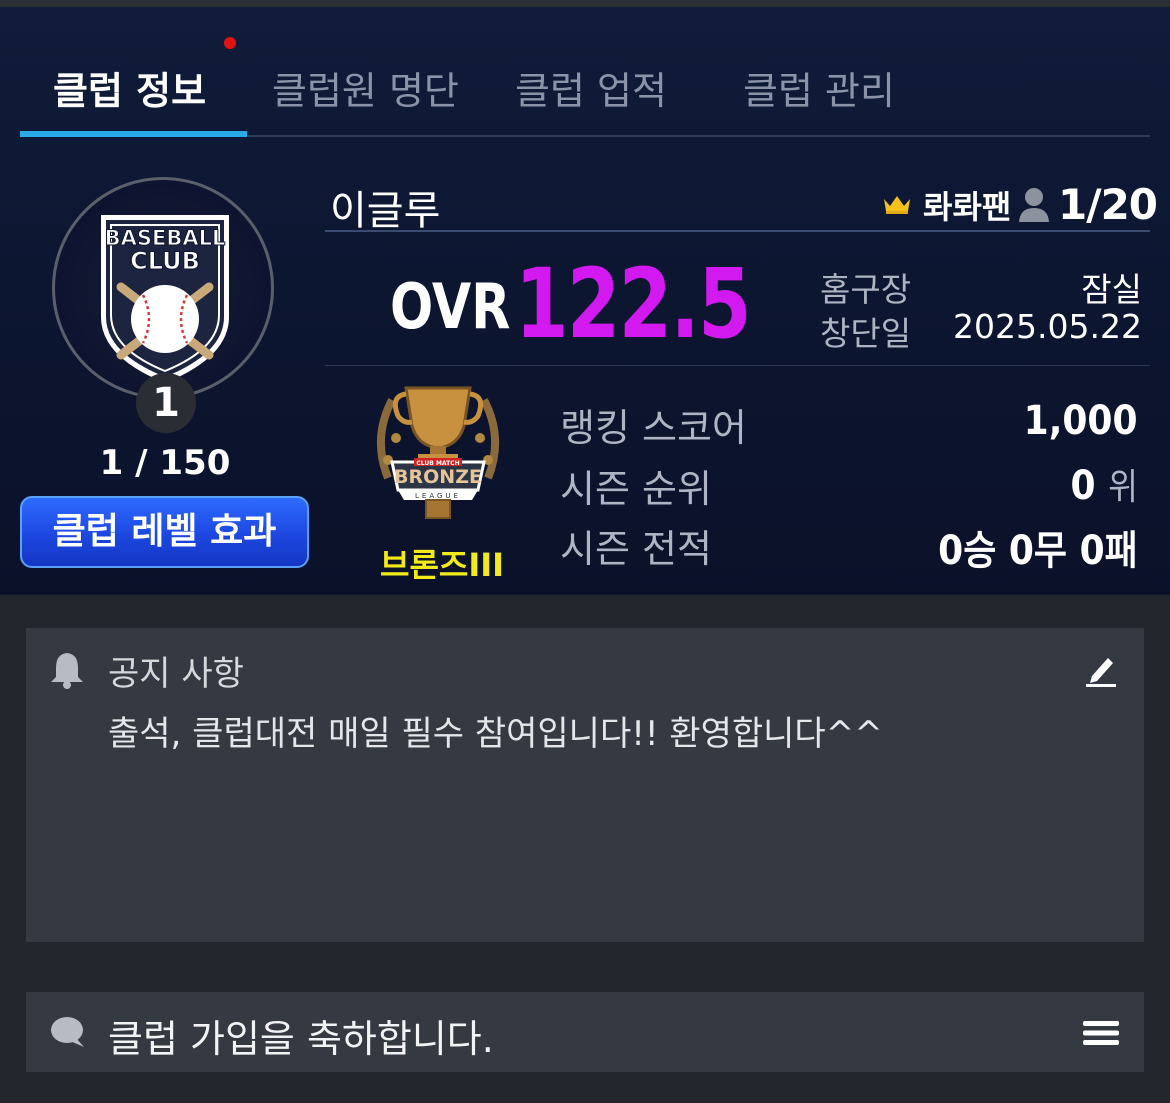 The height and width of the screenshot is (1103, 1170). I want to click on ranking-score-value: 1,000, so click(1081, 421).